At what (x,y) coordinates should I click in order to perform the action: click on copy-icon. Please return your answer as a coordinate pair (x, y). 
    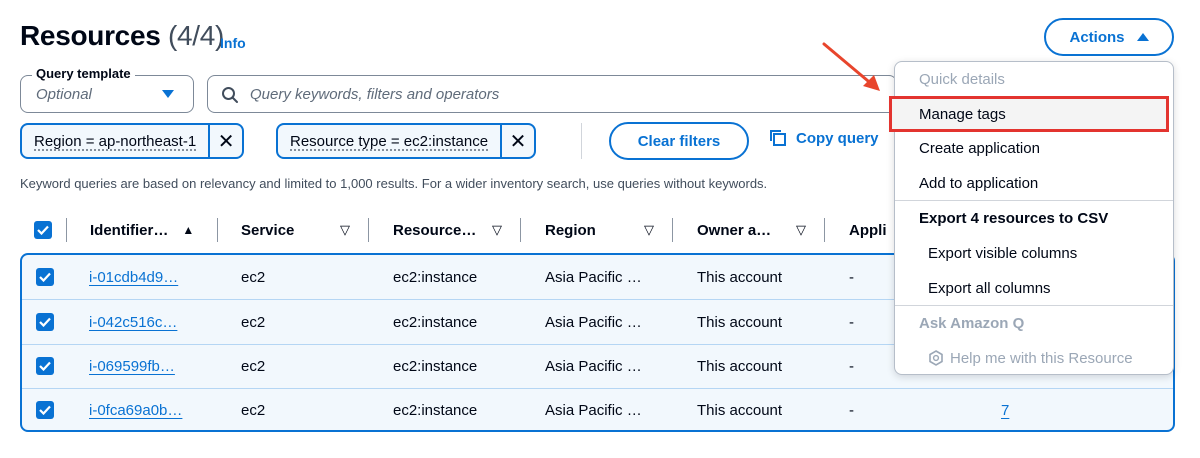
    Looking at the image, I should click on (778, 138).